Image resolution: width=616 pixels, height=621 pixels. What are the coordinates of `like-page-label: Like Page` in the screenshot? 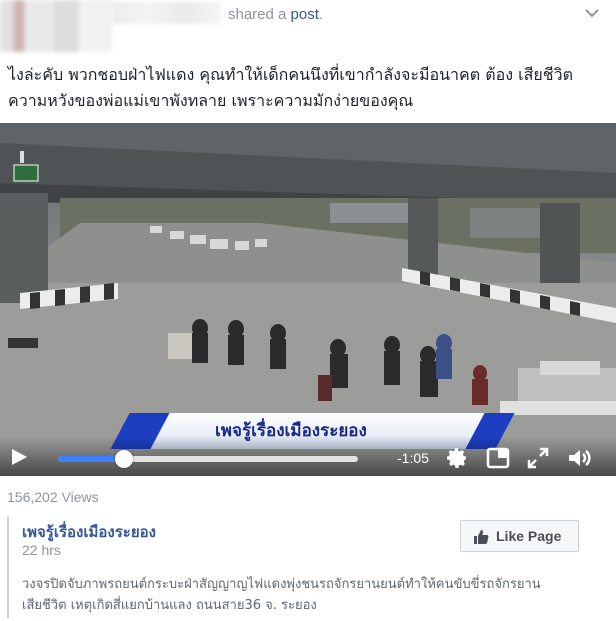 It's located at (529, 536).